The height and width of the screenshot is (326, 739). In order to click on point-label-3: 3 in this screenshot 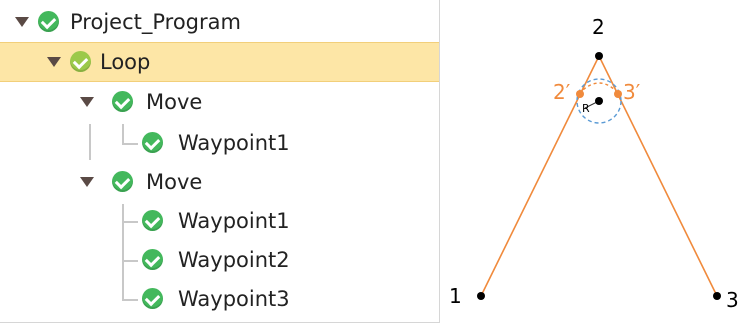, I will do `click(732, 300)`.